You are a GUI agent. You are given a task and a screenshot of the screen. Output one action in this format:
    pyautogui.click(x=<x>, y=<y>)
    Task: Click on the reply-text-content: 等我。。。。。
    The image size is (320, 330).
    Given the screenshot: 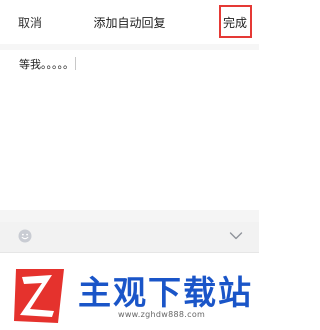 What is the action you would take?
    pyautogui.click(x=47, y=64)
    